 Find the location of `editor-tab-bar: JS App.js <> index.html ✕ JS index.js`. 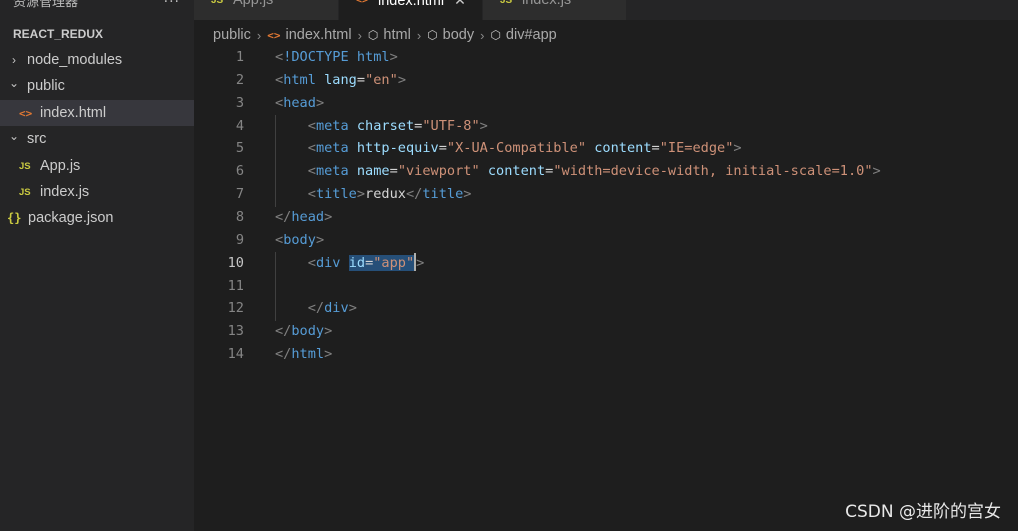

editor-tab-bar: JS App.js <> index.html ✕ JS index.js is located at coordinates (606, 10).